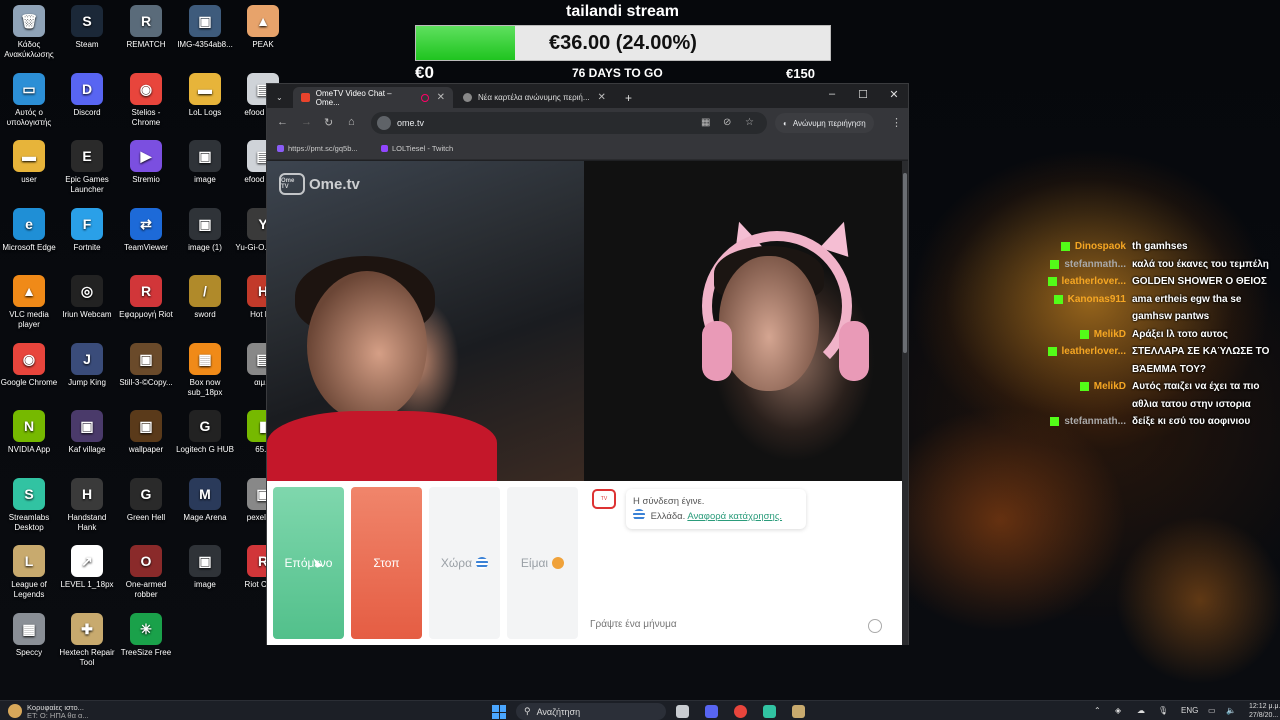  What do you see at coordinates (351, 122) in the screenshot?
I see `home-icon: ⌂` at bounding box center [351, 122].